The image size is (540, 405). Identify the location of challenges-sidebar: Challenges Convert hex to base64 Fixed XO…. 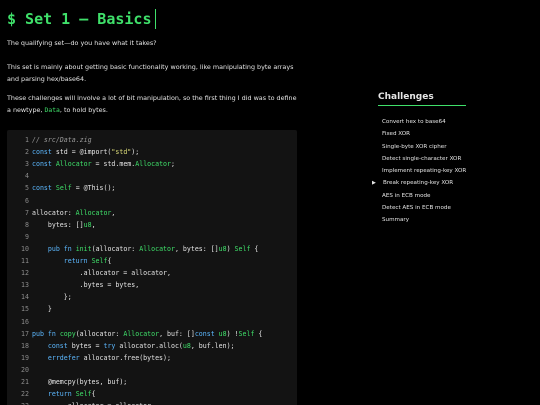
(420, 159).